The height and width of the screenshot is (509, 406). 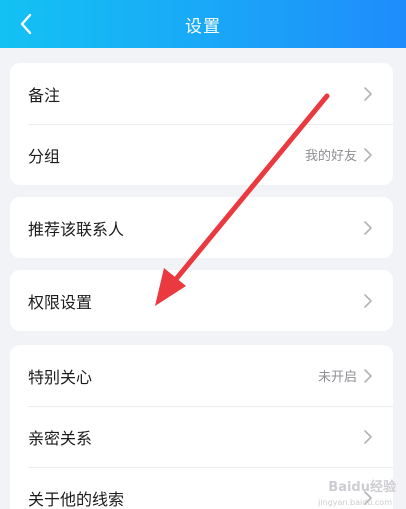 I want to click on row-label: 推荐该联系人, so click(x=76, y=229).